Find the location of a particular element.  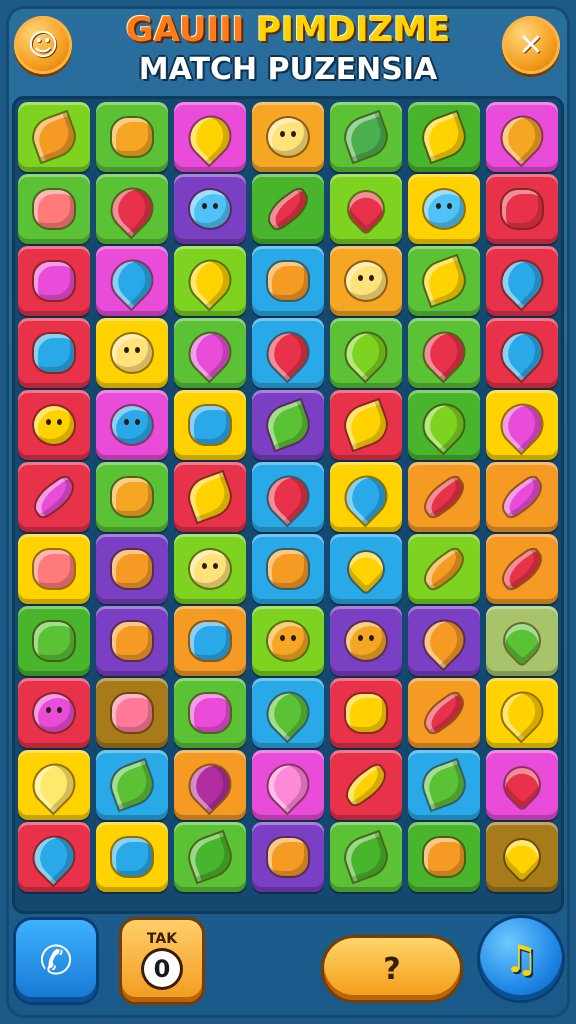

music-button: ♫ is located at coordinates (521, 959).